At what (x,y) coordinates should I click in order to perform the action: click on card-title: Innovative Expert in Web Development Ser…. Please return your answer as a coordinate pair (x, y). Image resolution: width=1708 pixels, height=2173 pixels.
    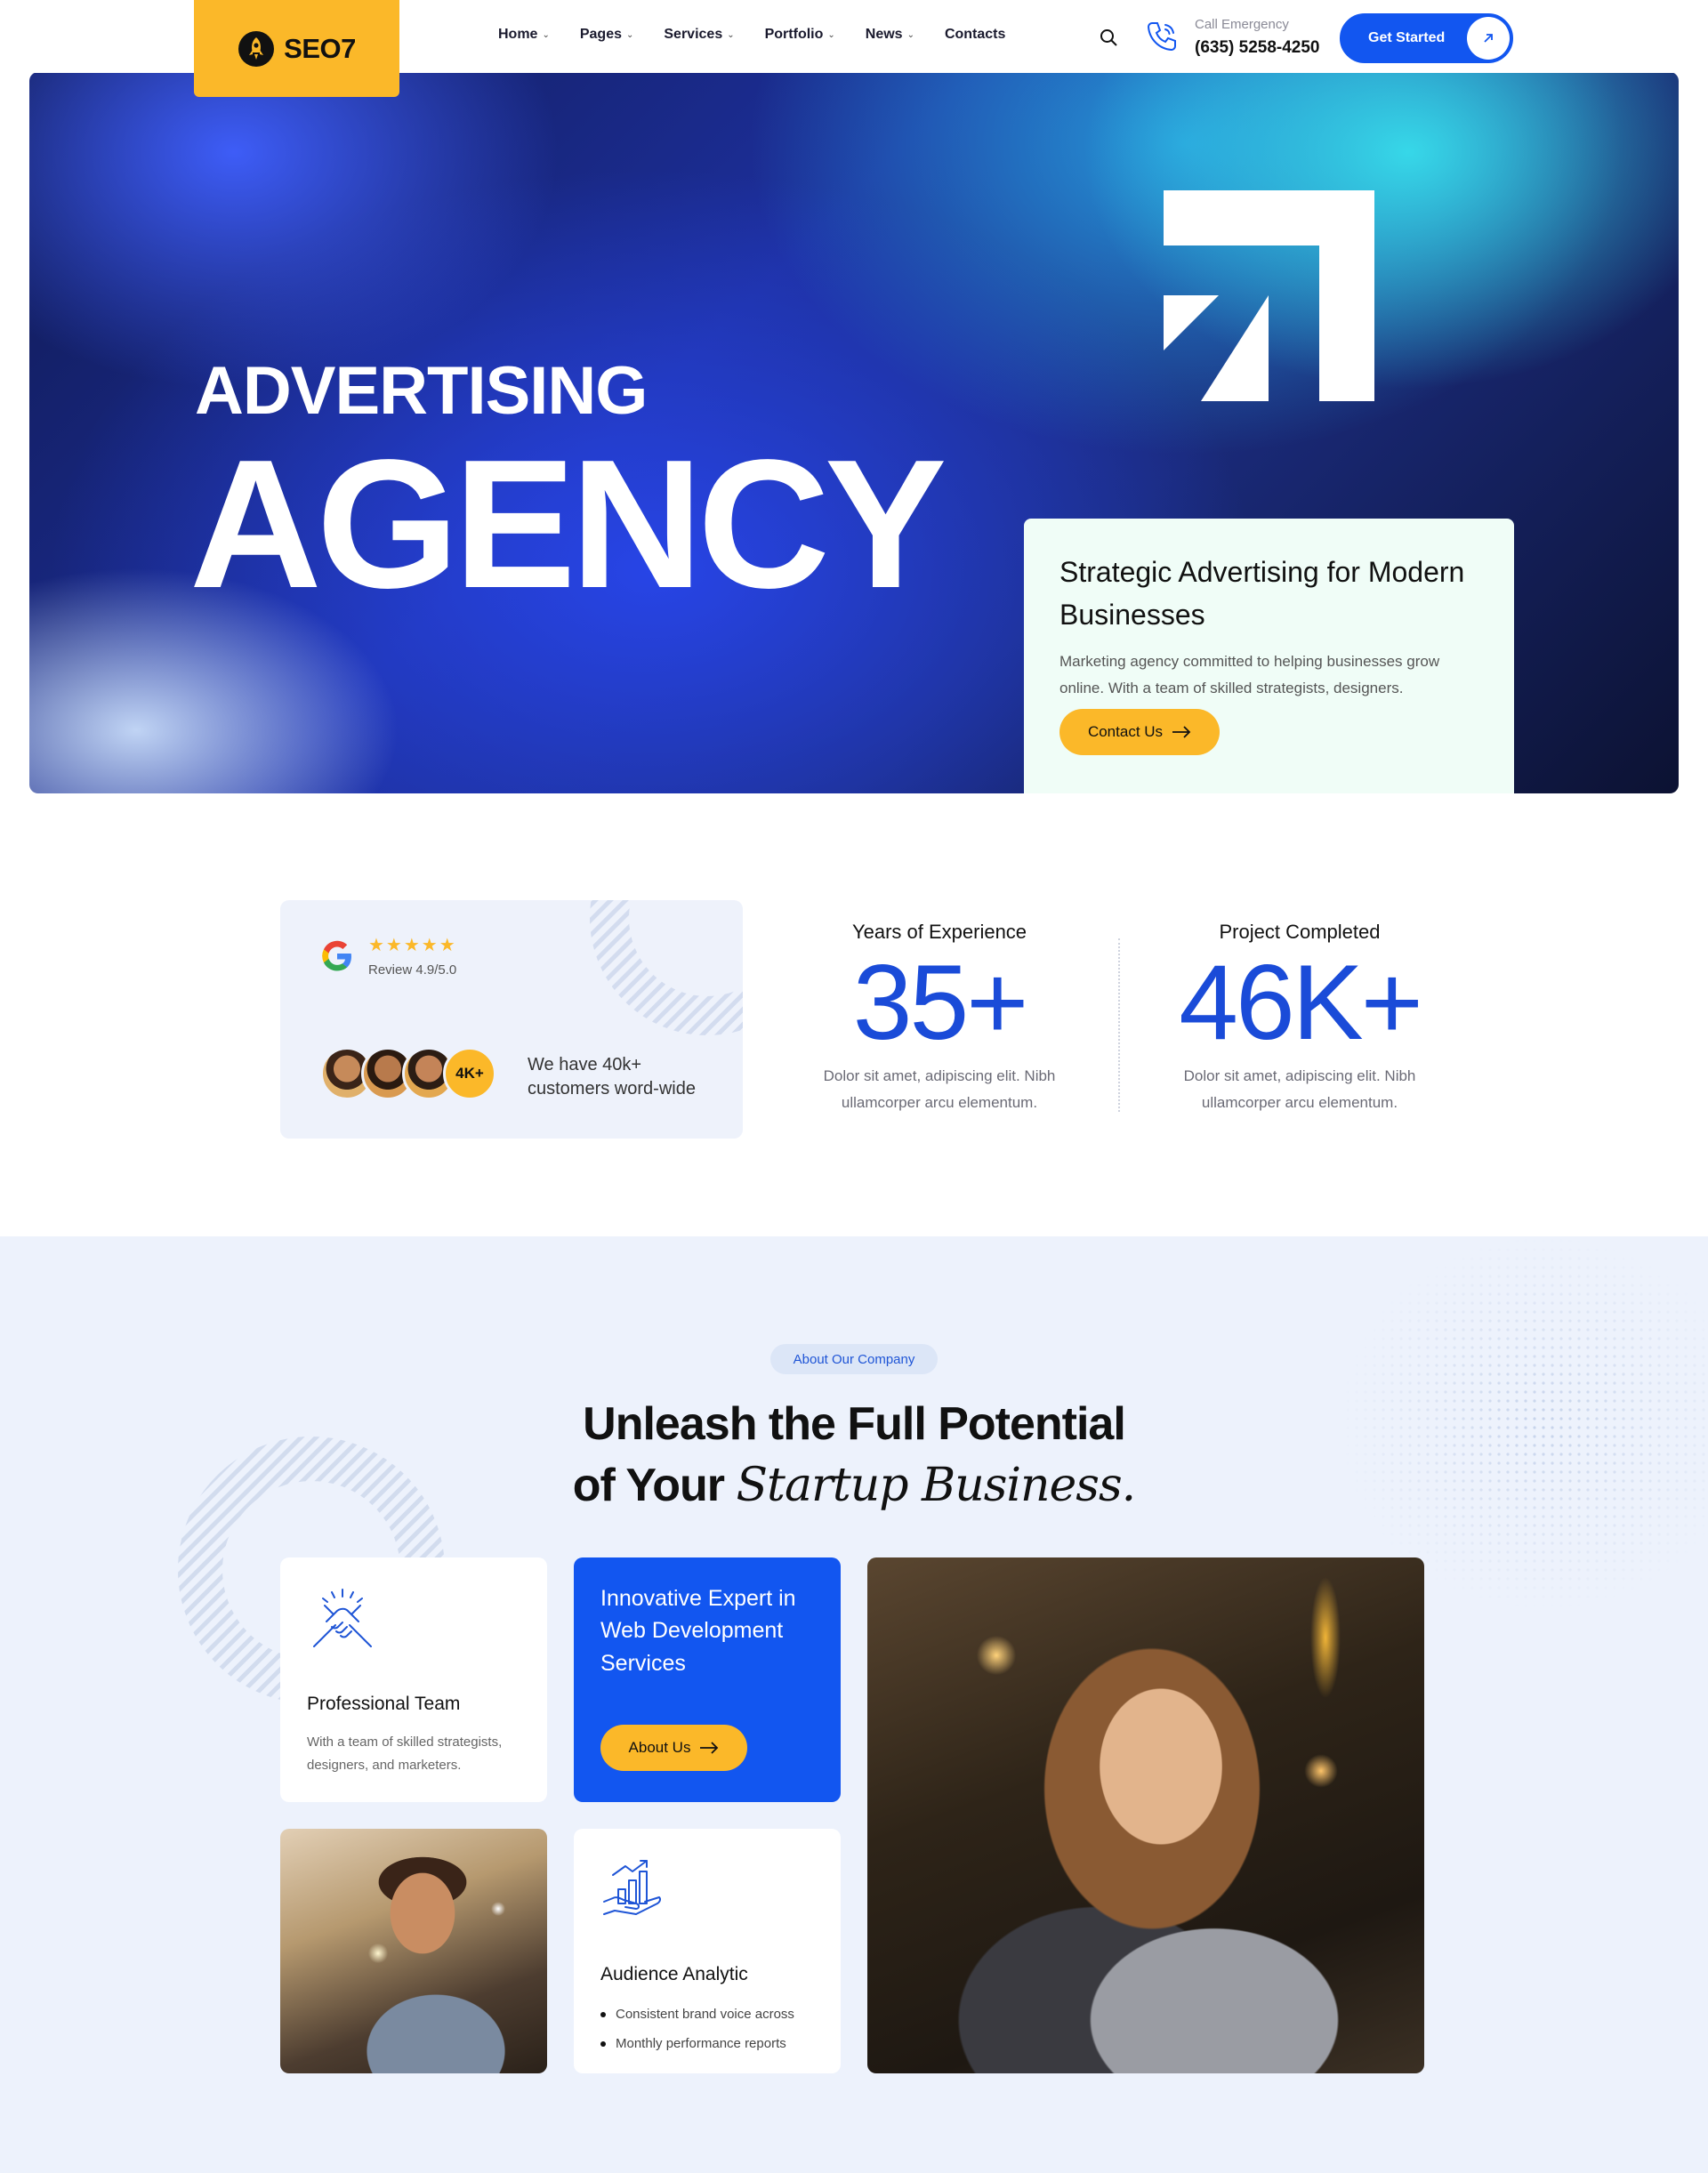
    Looking at the image, I should click on (698, 1631).